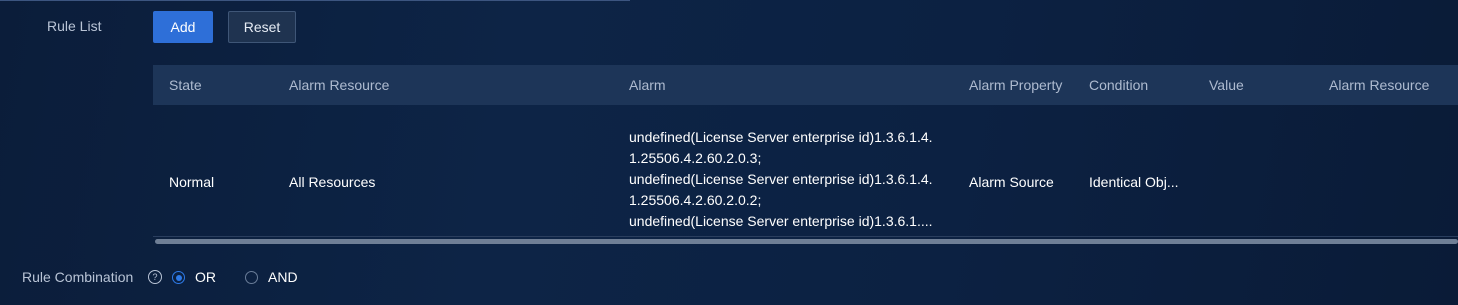  Describe the element at coordinates (1226, 85) in the screenshot. I see `column-header-value: Value` at that location.